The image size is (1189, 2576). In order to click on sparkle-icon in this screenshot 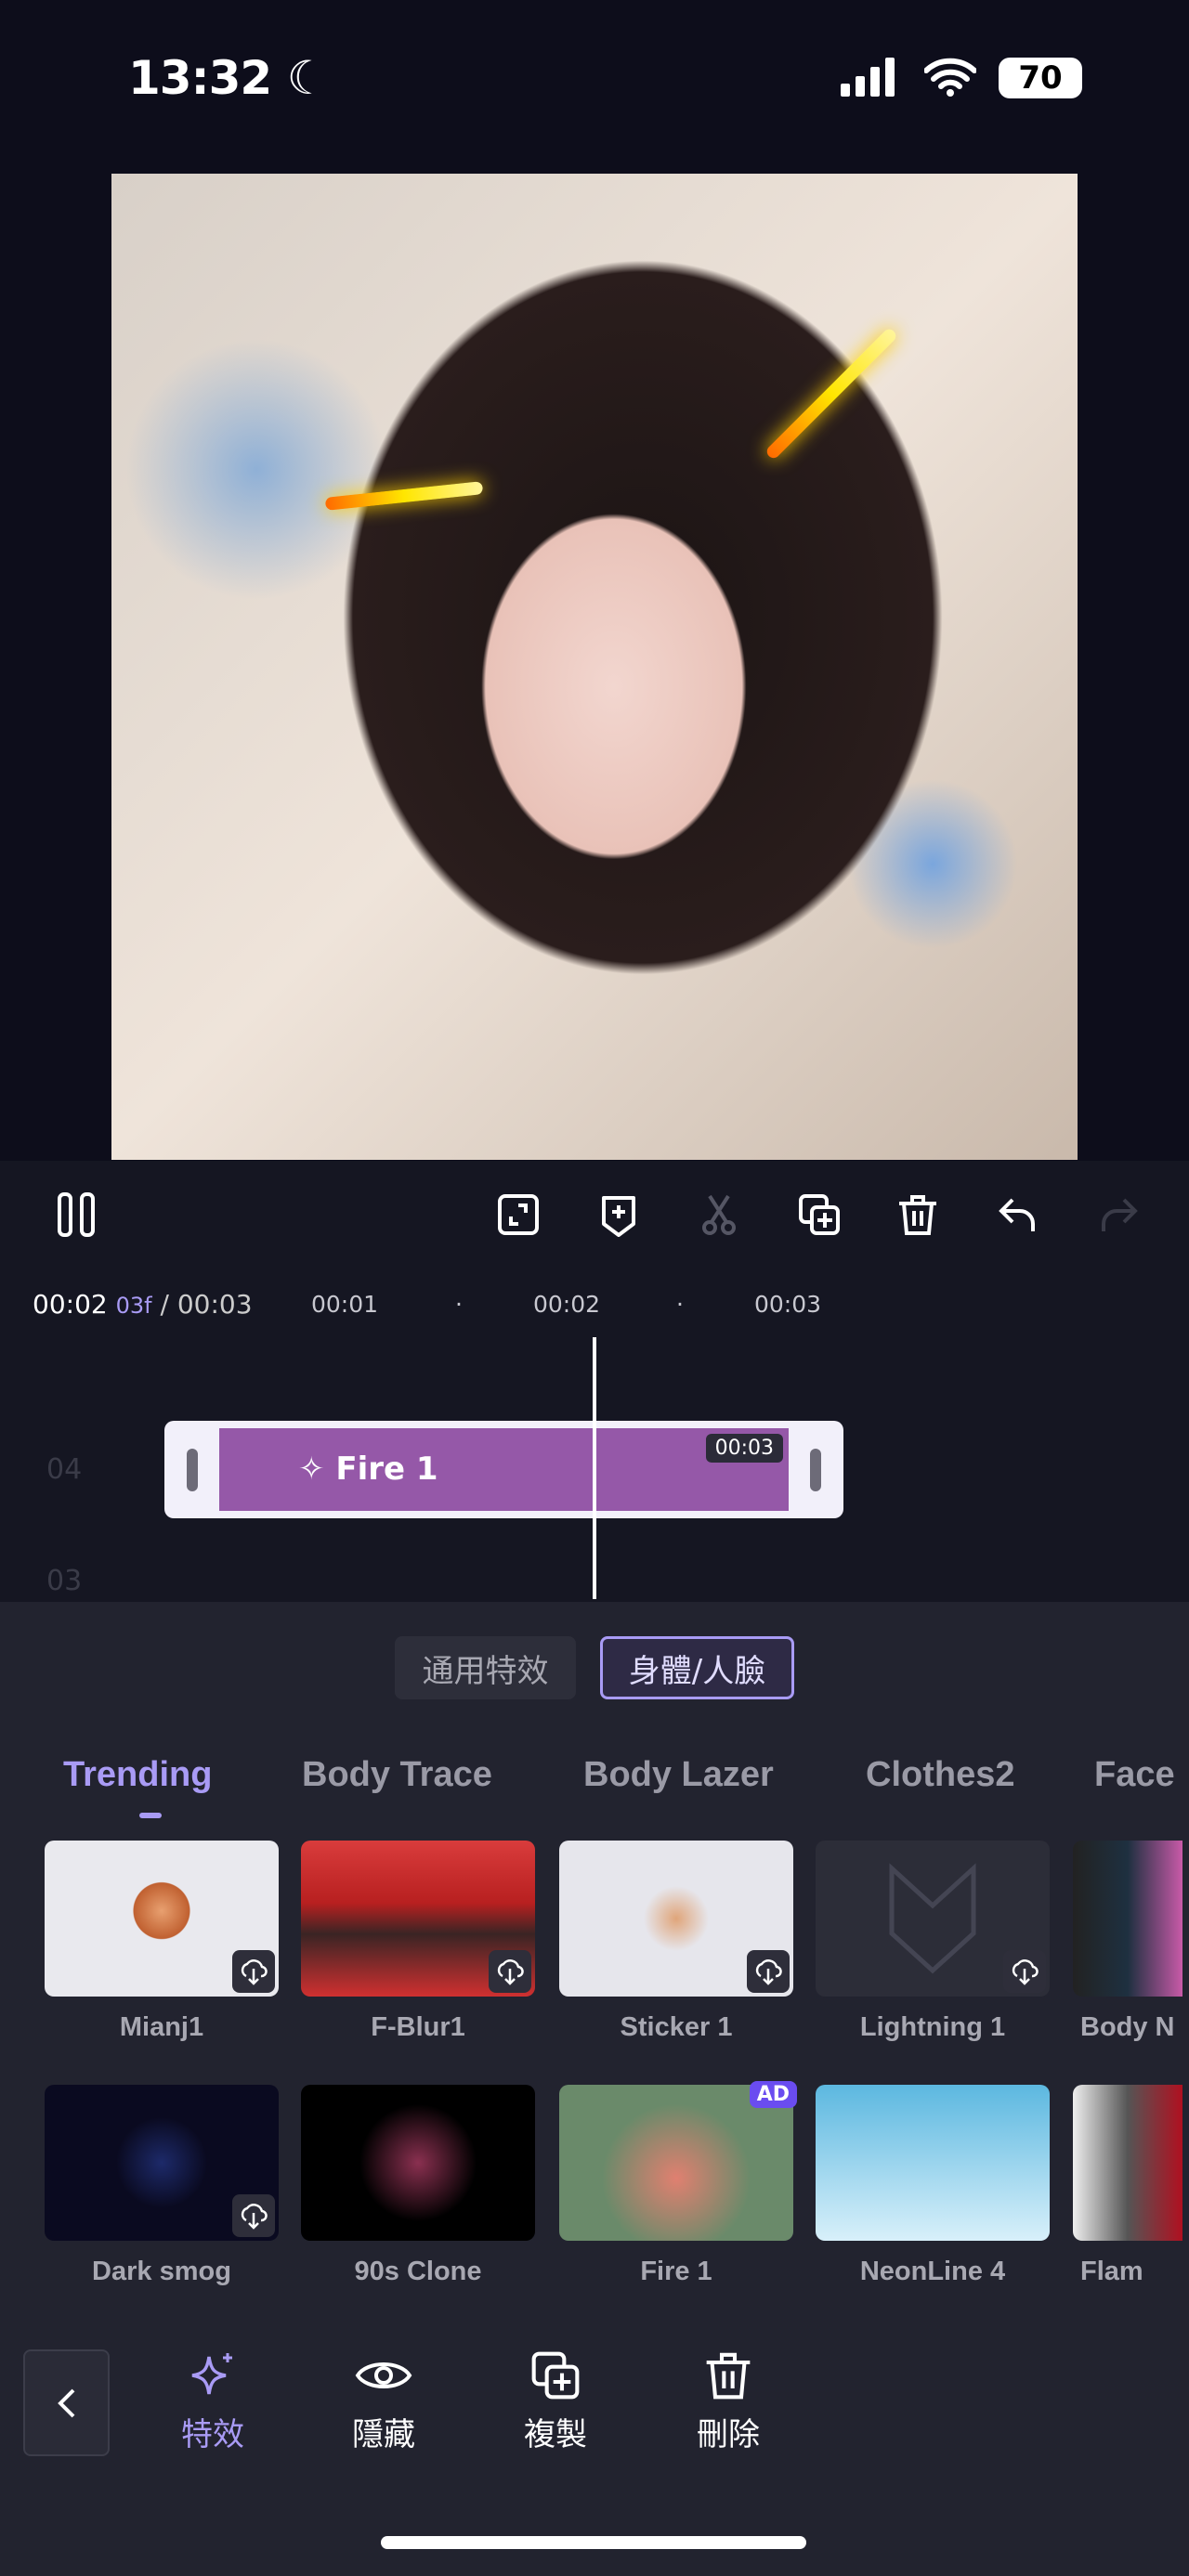, I will do `click(212, 2374)`.